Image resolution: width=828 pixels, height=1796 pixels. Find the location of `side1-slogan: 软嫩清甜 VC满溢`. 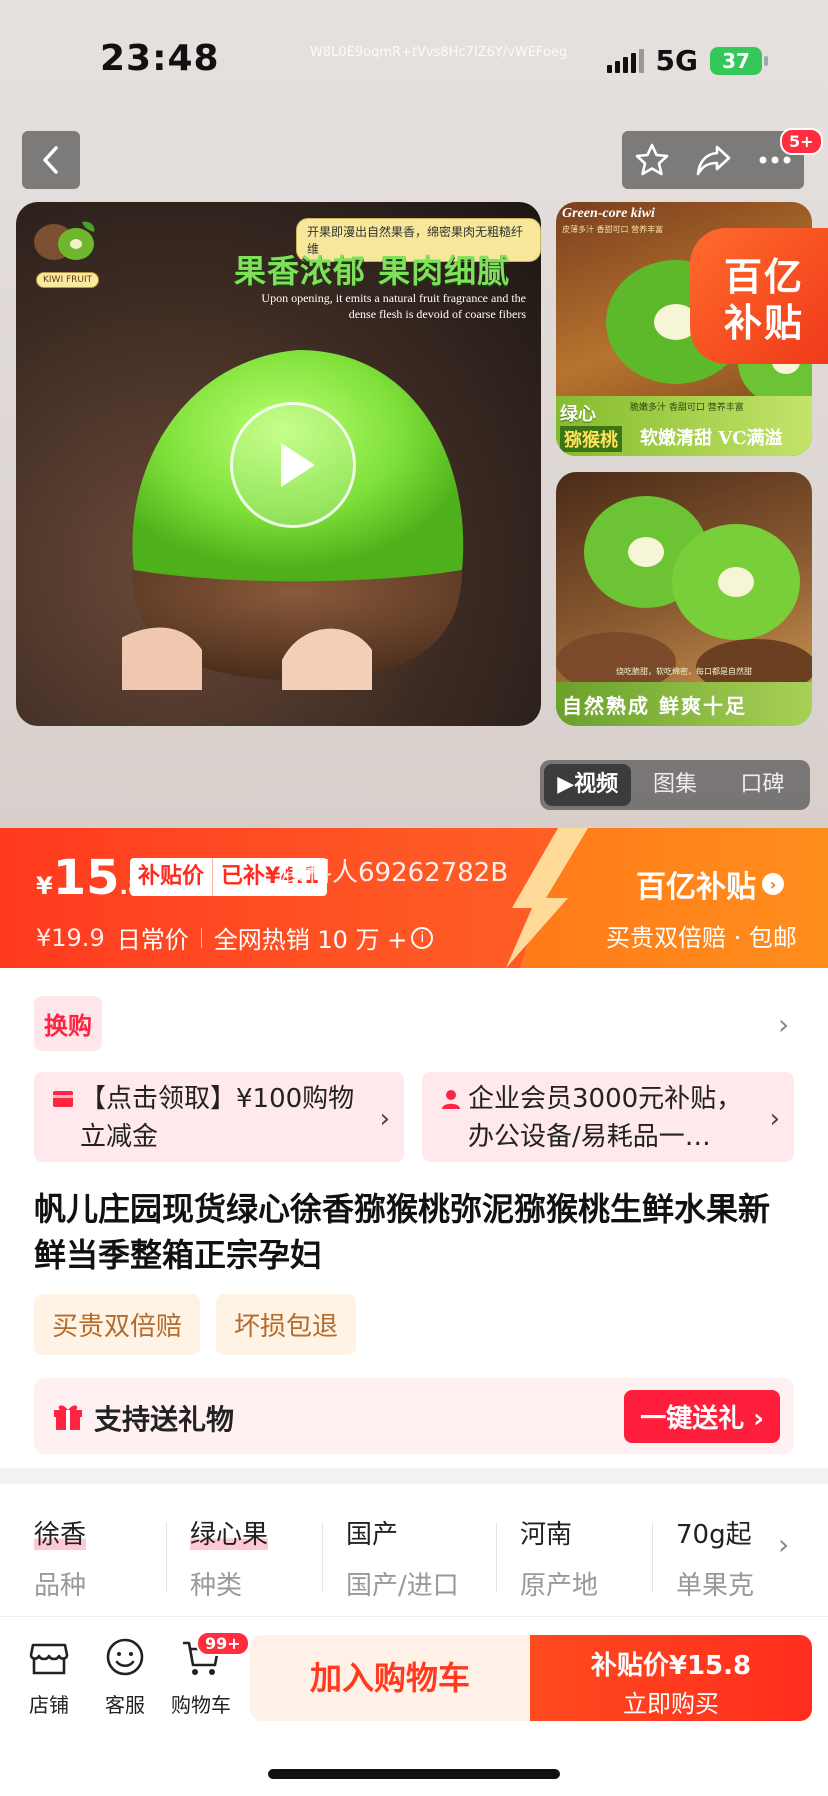

side1-slogan: 软嫩清甜 VC满溢 is located at coordinates (711, 438).